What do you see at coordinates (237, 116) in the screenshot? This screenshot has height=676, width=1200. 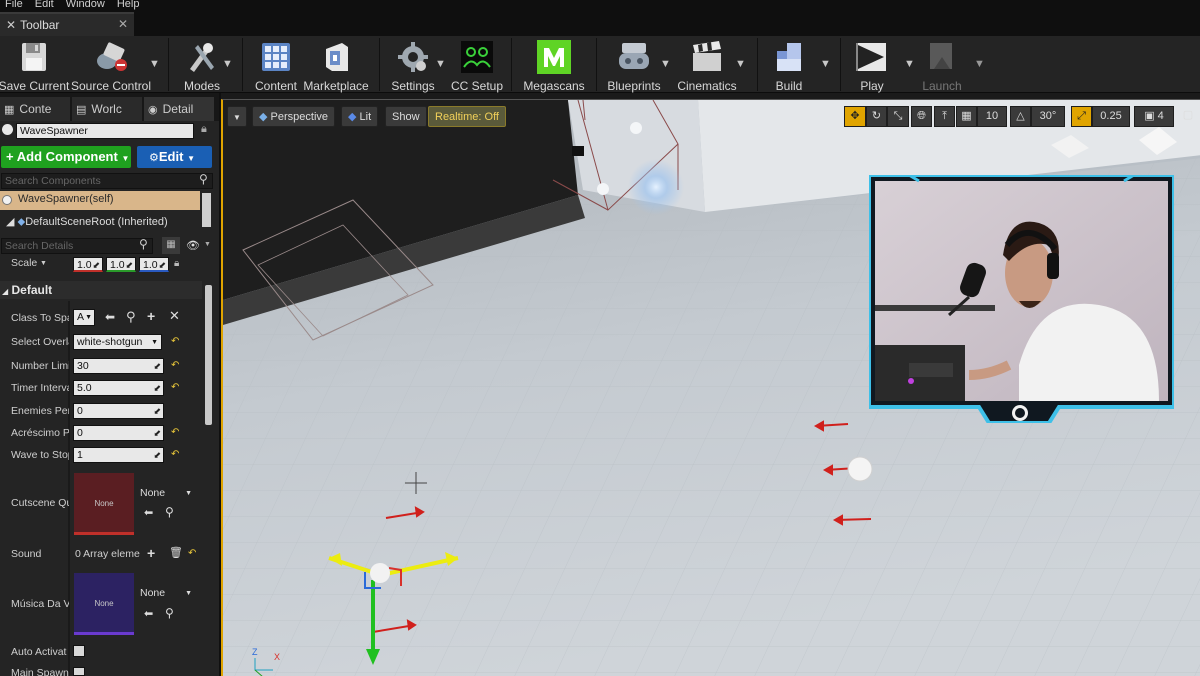 I see `viewport-options-dropdown: ▼` at bounding box center [237, 116].